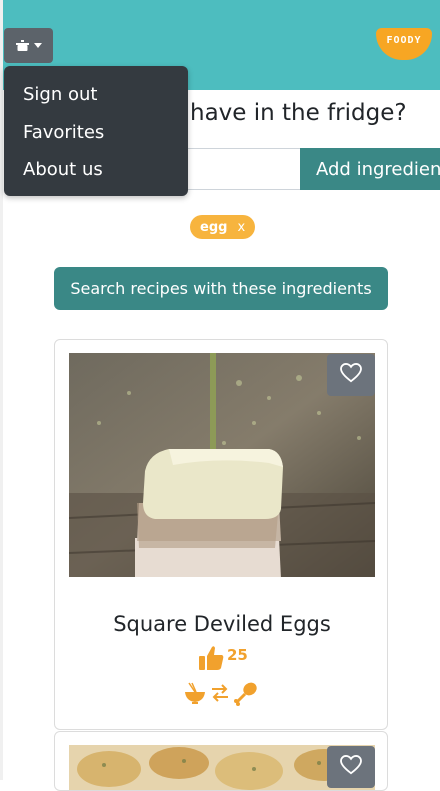 This screenshot has height=791, width=440. I want to click on menu-toggle-button, so click(28, 45).